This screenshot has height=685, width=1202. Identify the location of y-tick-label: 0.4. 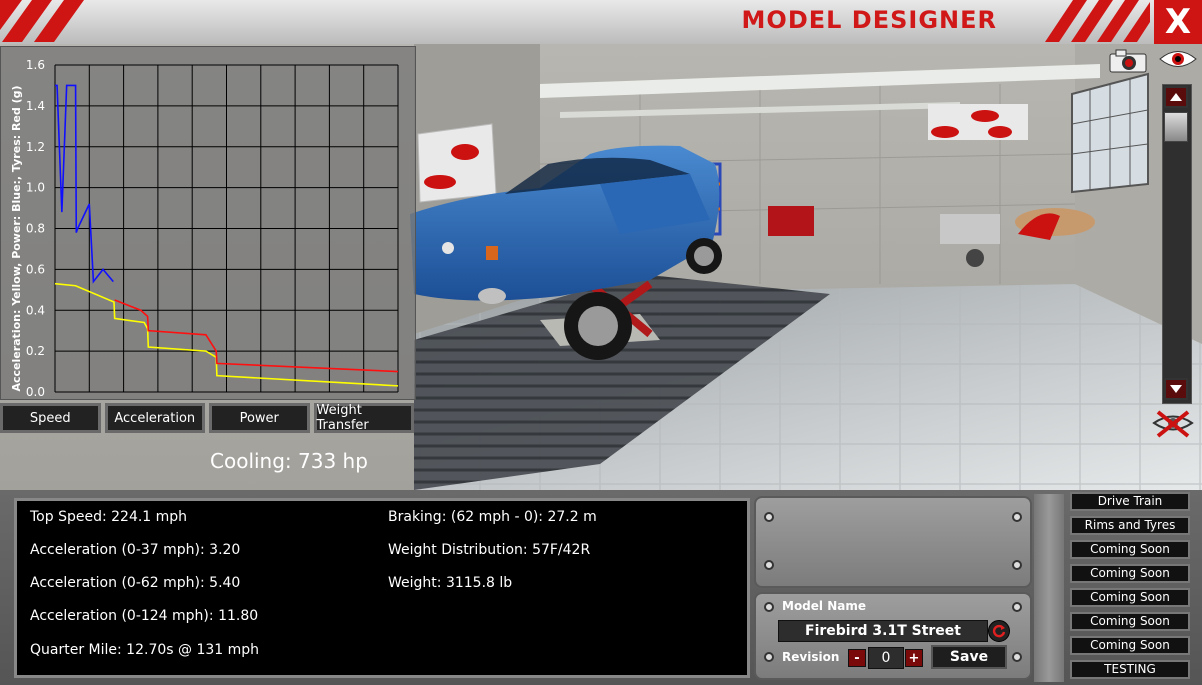
(35, 310).